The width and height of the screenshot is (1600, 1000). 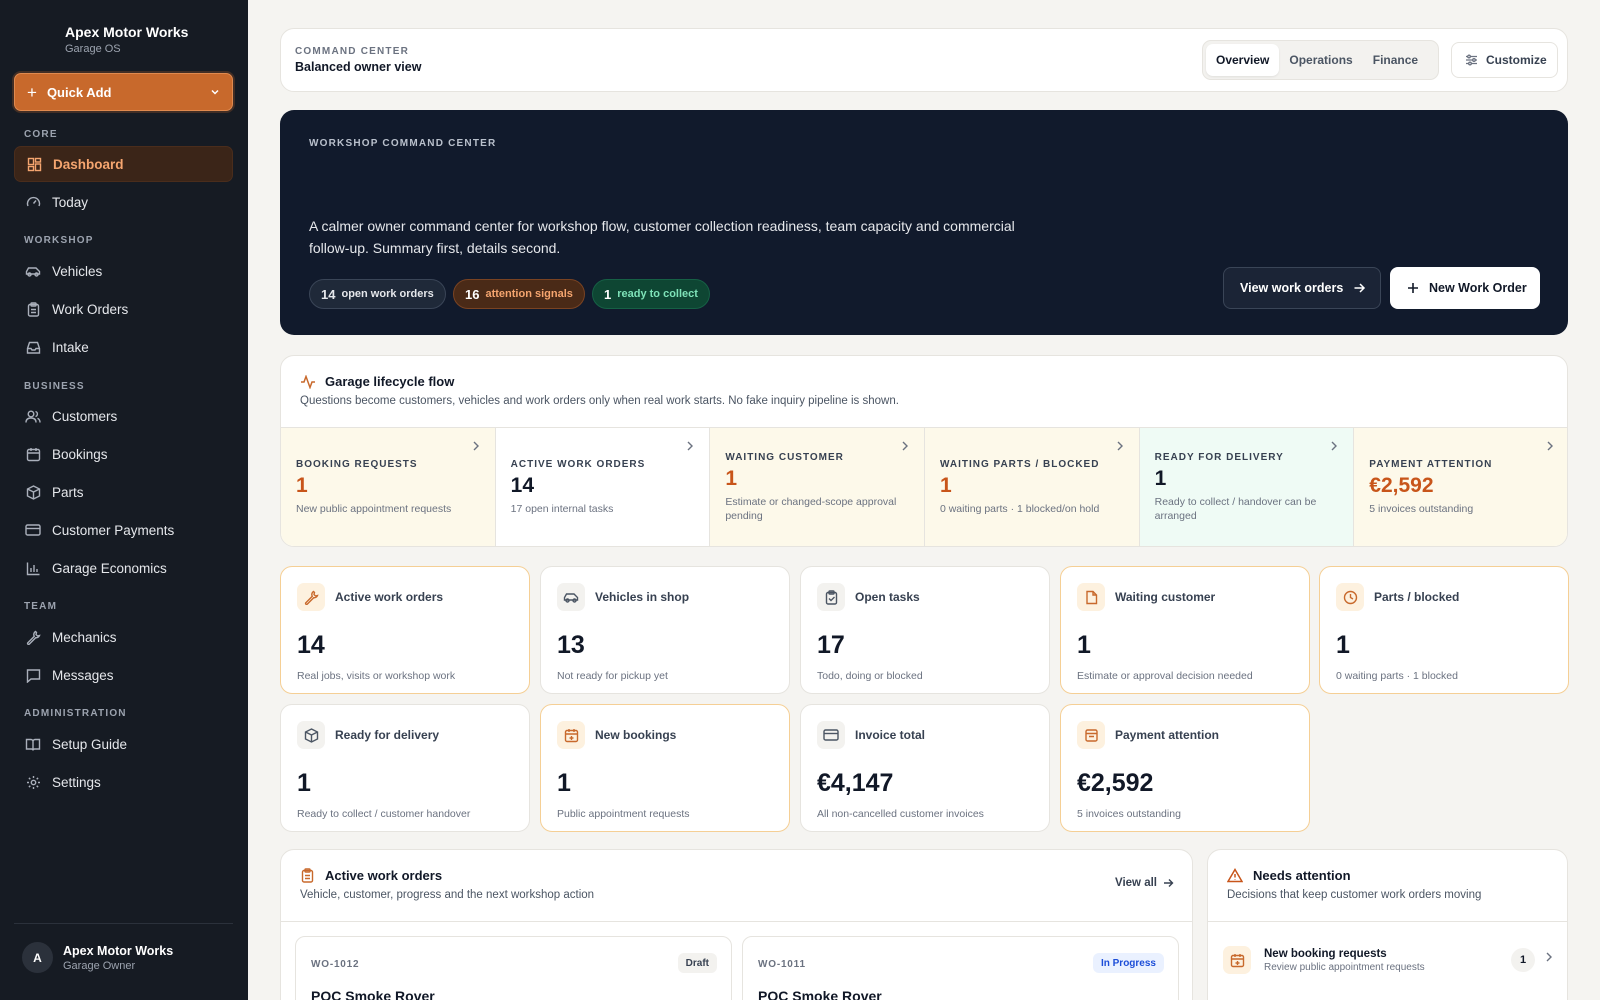 What do you see at coordinates (357, 464) in the screenshot?
I see `stage-label: BOOKING REQUESTS` at bounding box center [357, 464].